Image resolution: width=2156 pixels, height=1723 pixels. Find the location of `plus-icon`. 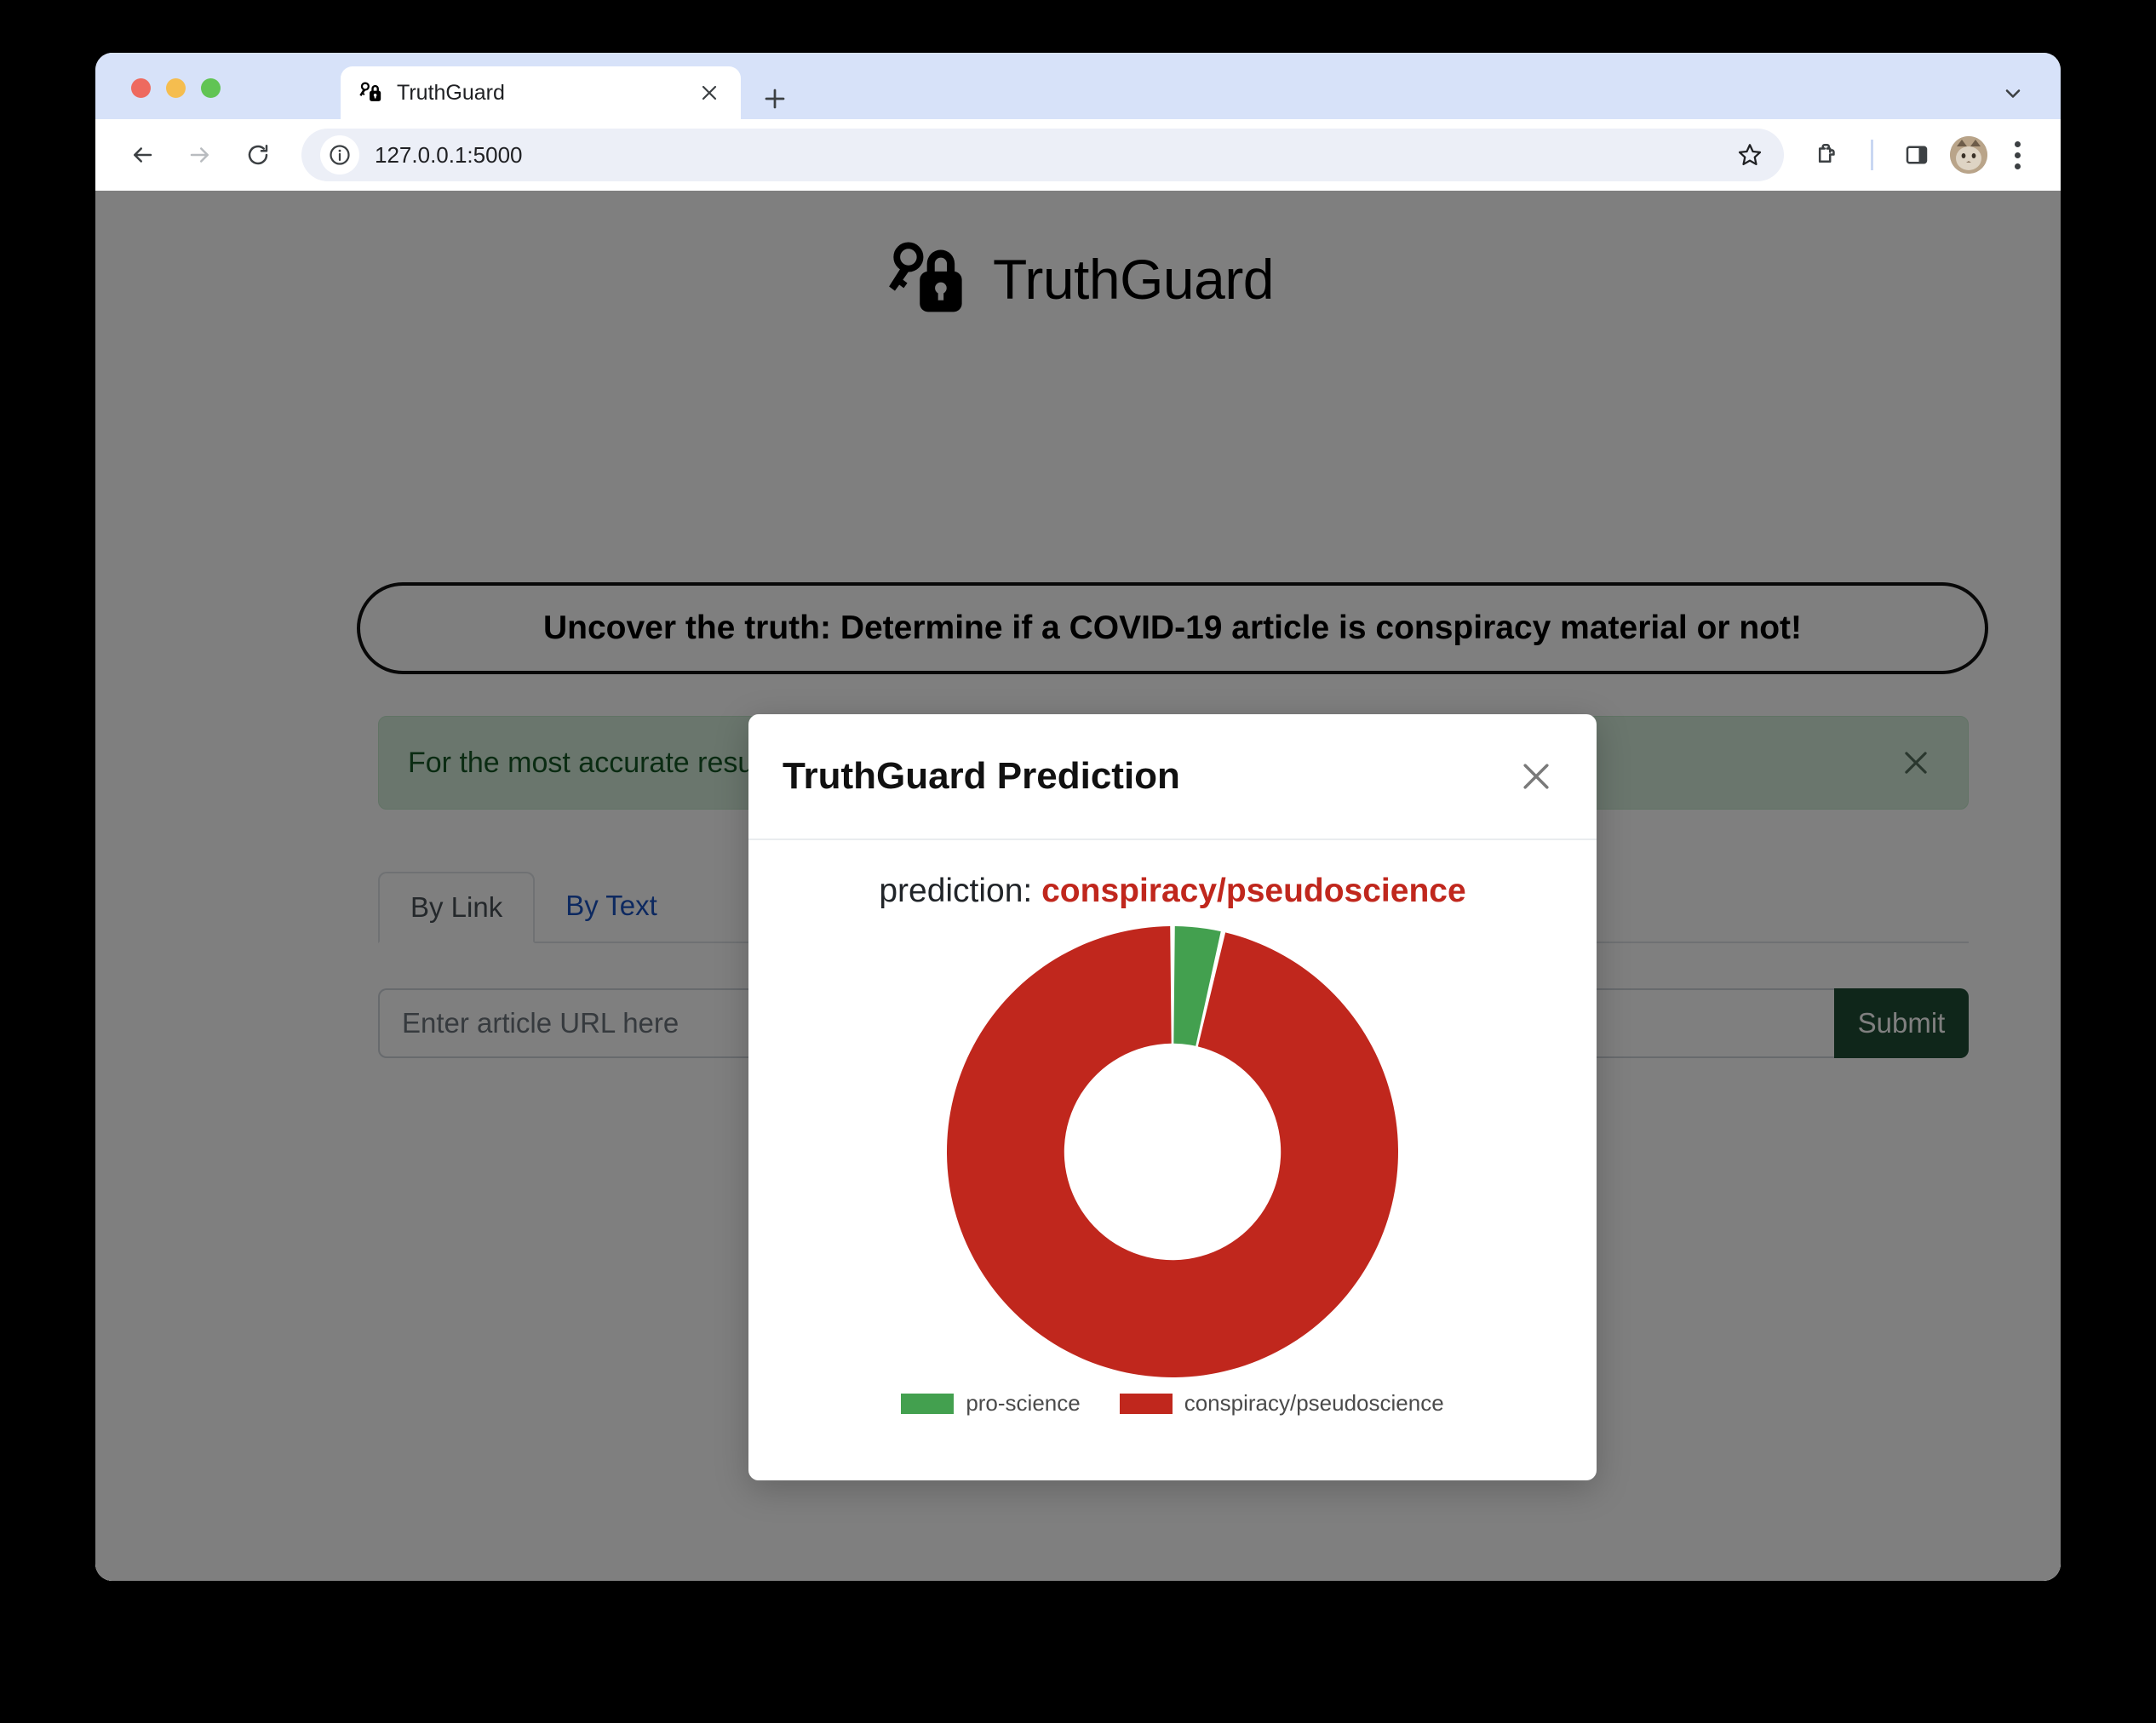

plus-icon is located at coordinates (775, 99).